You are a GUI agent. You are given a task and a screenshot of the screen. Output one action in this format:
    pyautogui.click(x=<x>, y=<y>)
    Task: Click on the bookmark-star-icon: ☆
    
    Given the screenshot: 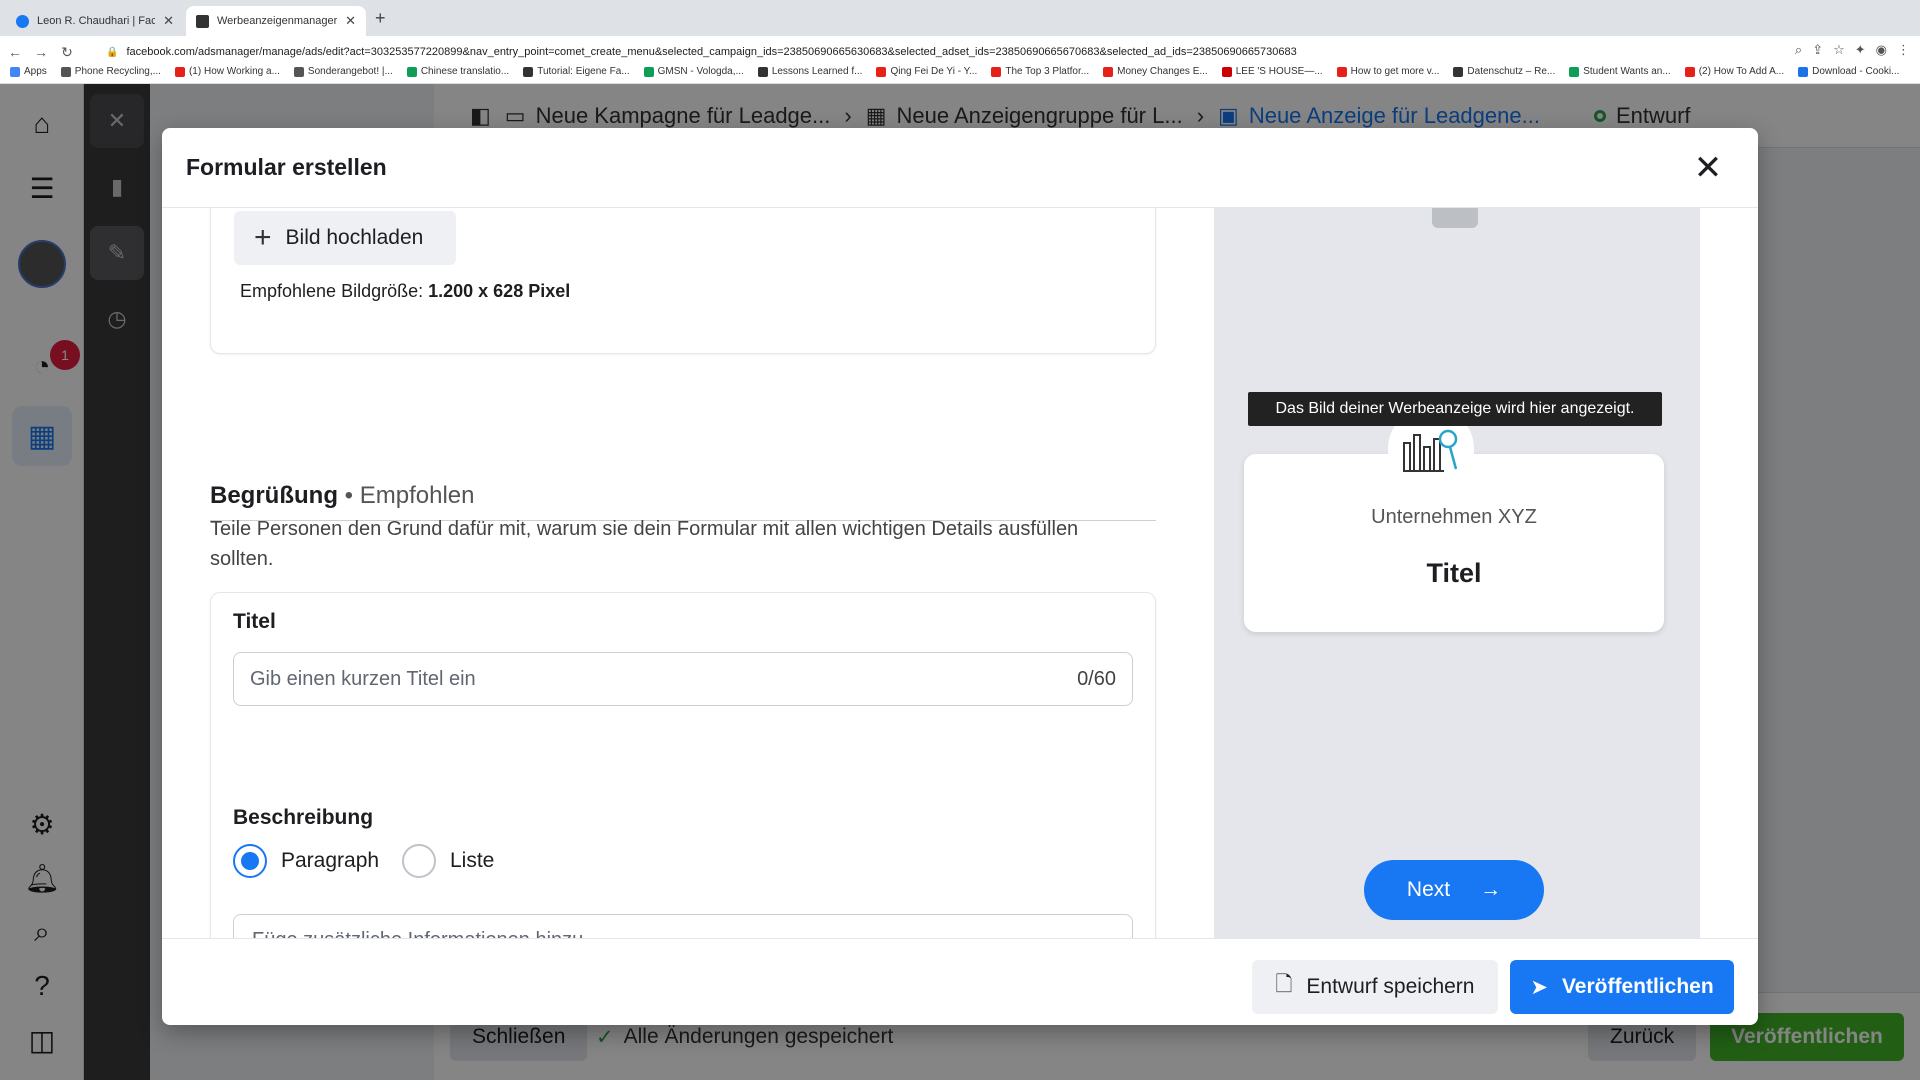 What is the action you would take?
    pyautogui.click(x=1839, y=50)
    